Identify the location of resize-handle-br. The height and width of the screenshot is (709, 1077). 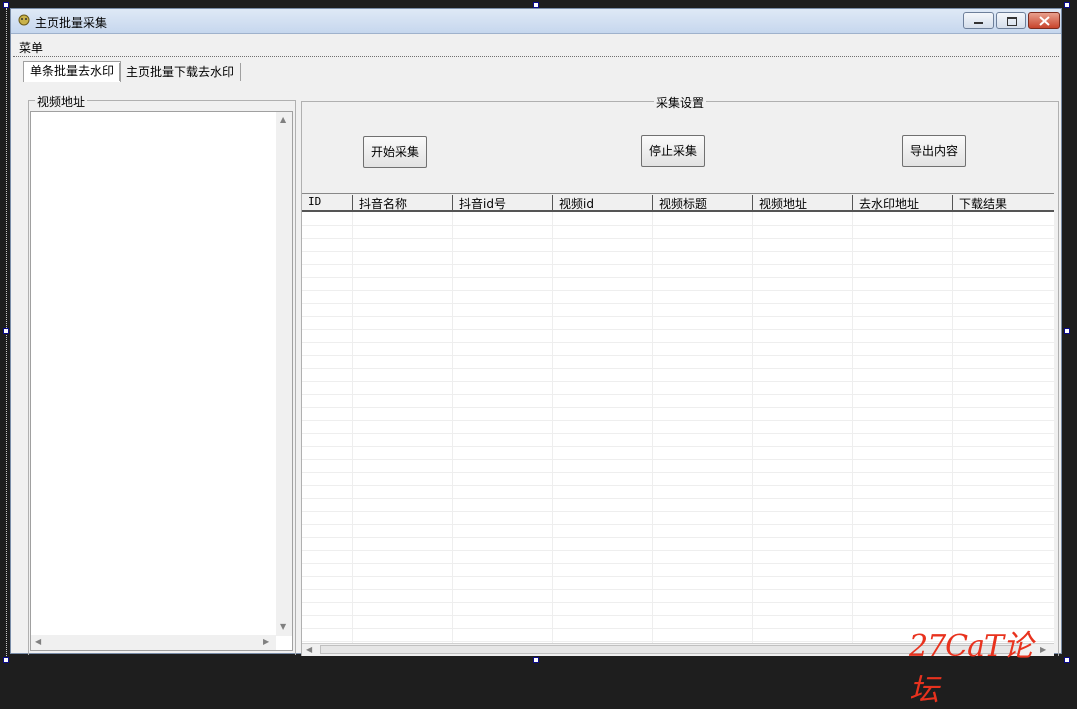
(1067, 660).